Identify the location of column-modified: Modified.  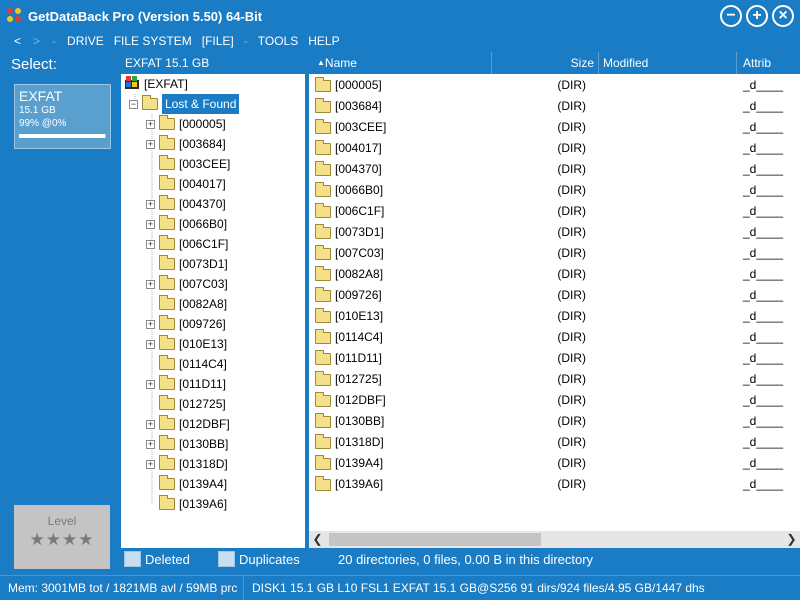
(668, 63).